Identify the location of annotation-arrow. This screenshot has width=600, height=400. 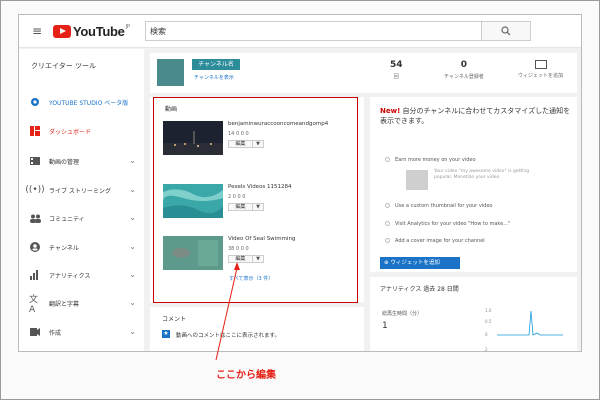
(227, 311).